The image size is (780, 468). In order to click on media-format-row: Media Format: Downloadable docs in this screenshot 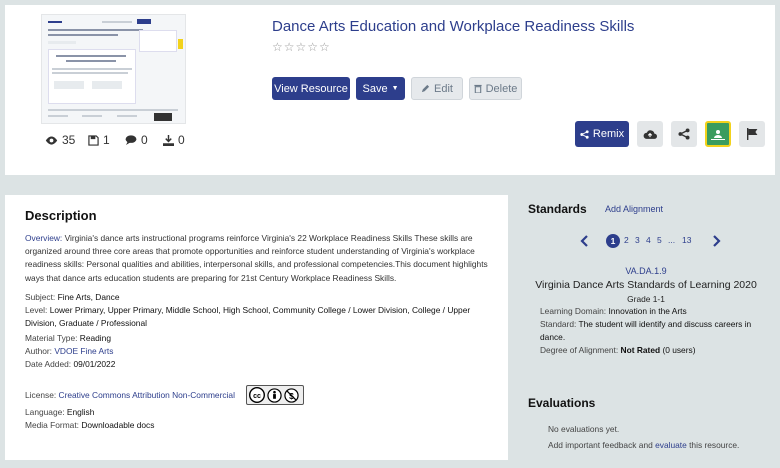, I will do `click(90, 425)`.